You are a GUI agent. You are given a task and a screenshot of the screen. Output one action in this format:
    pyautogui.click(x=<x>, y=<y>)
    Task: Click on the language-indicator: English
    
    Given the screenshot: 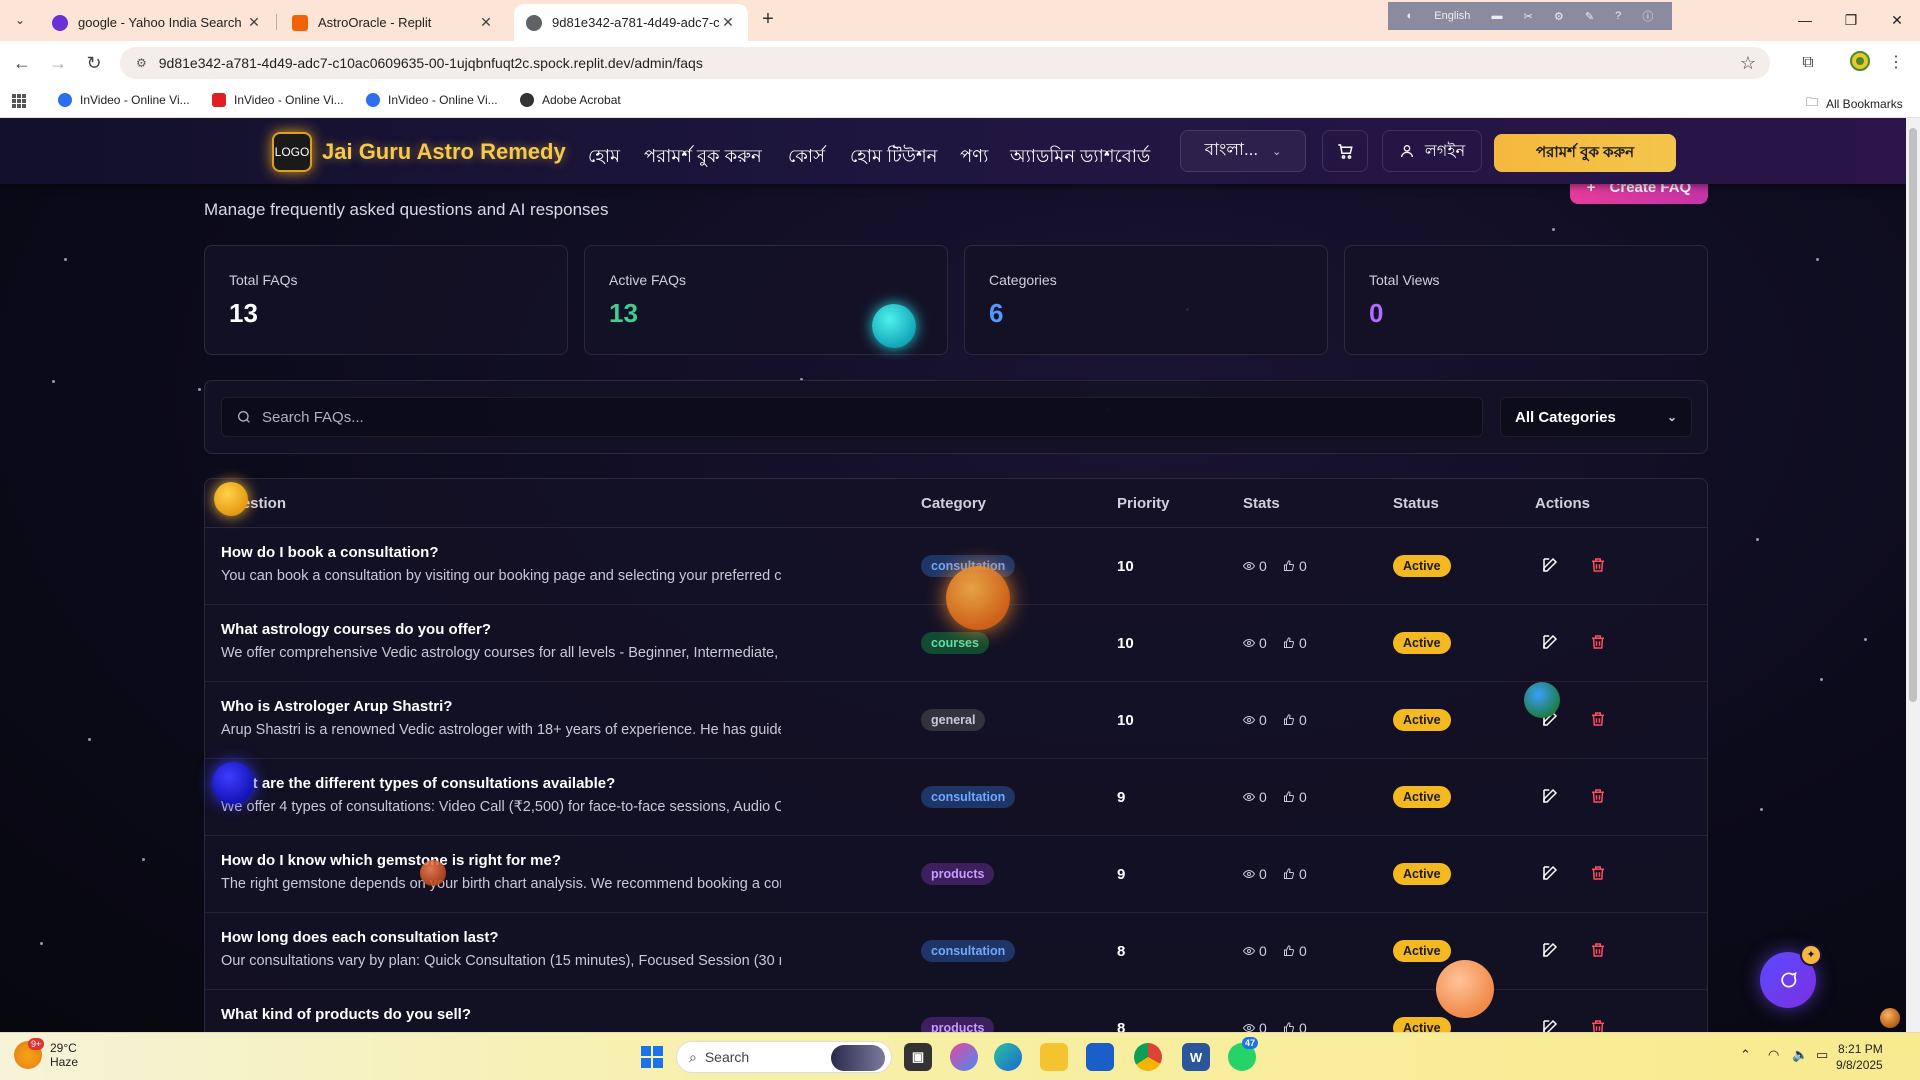 What is the action you would take?
    pyautogui.click(x=1452, y=16)
    